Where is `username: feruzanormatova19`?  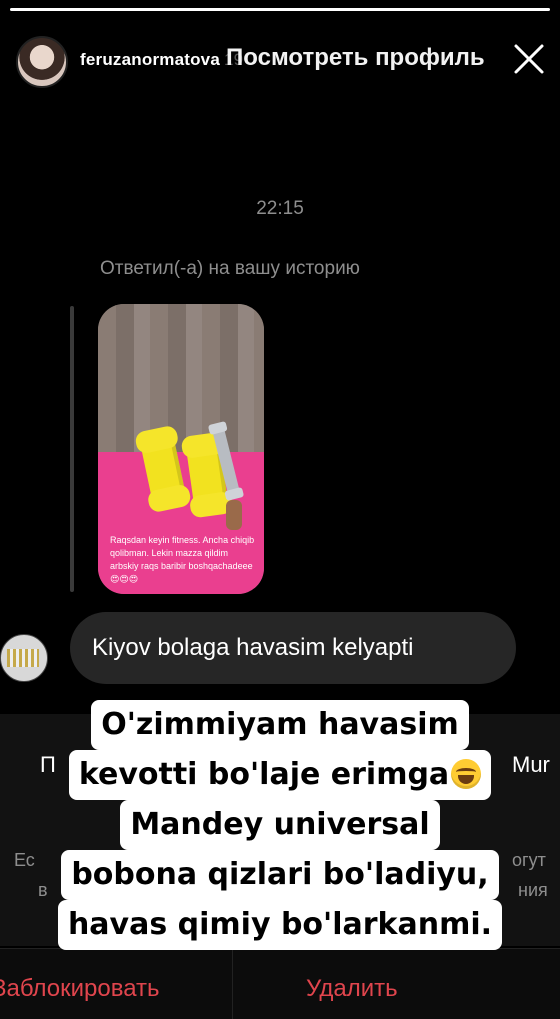 username: feruzanormatova19 is located at coordinates (161, 60).